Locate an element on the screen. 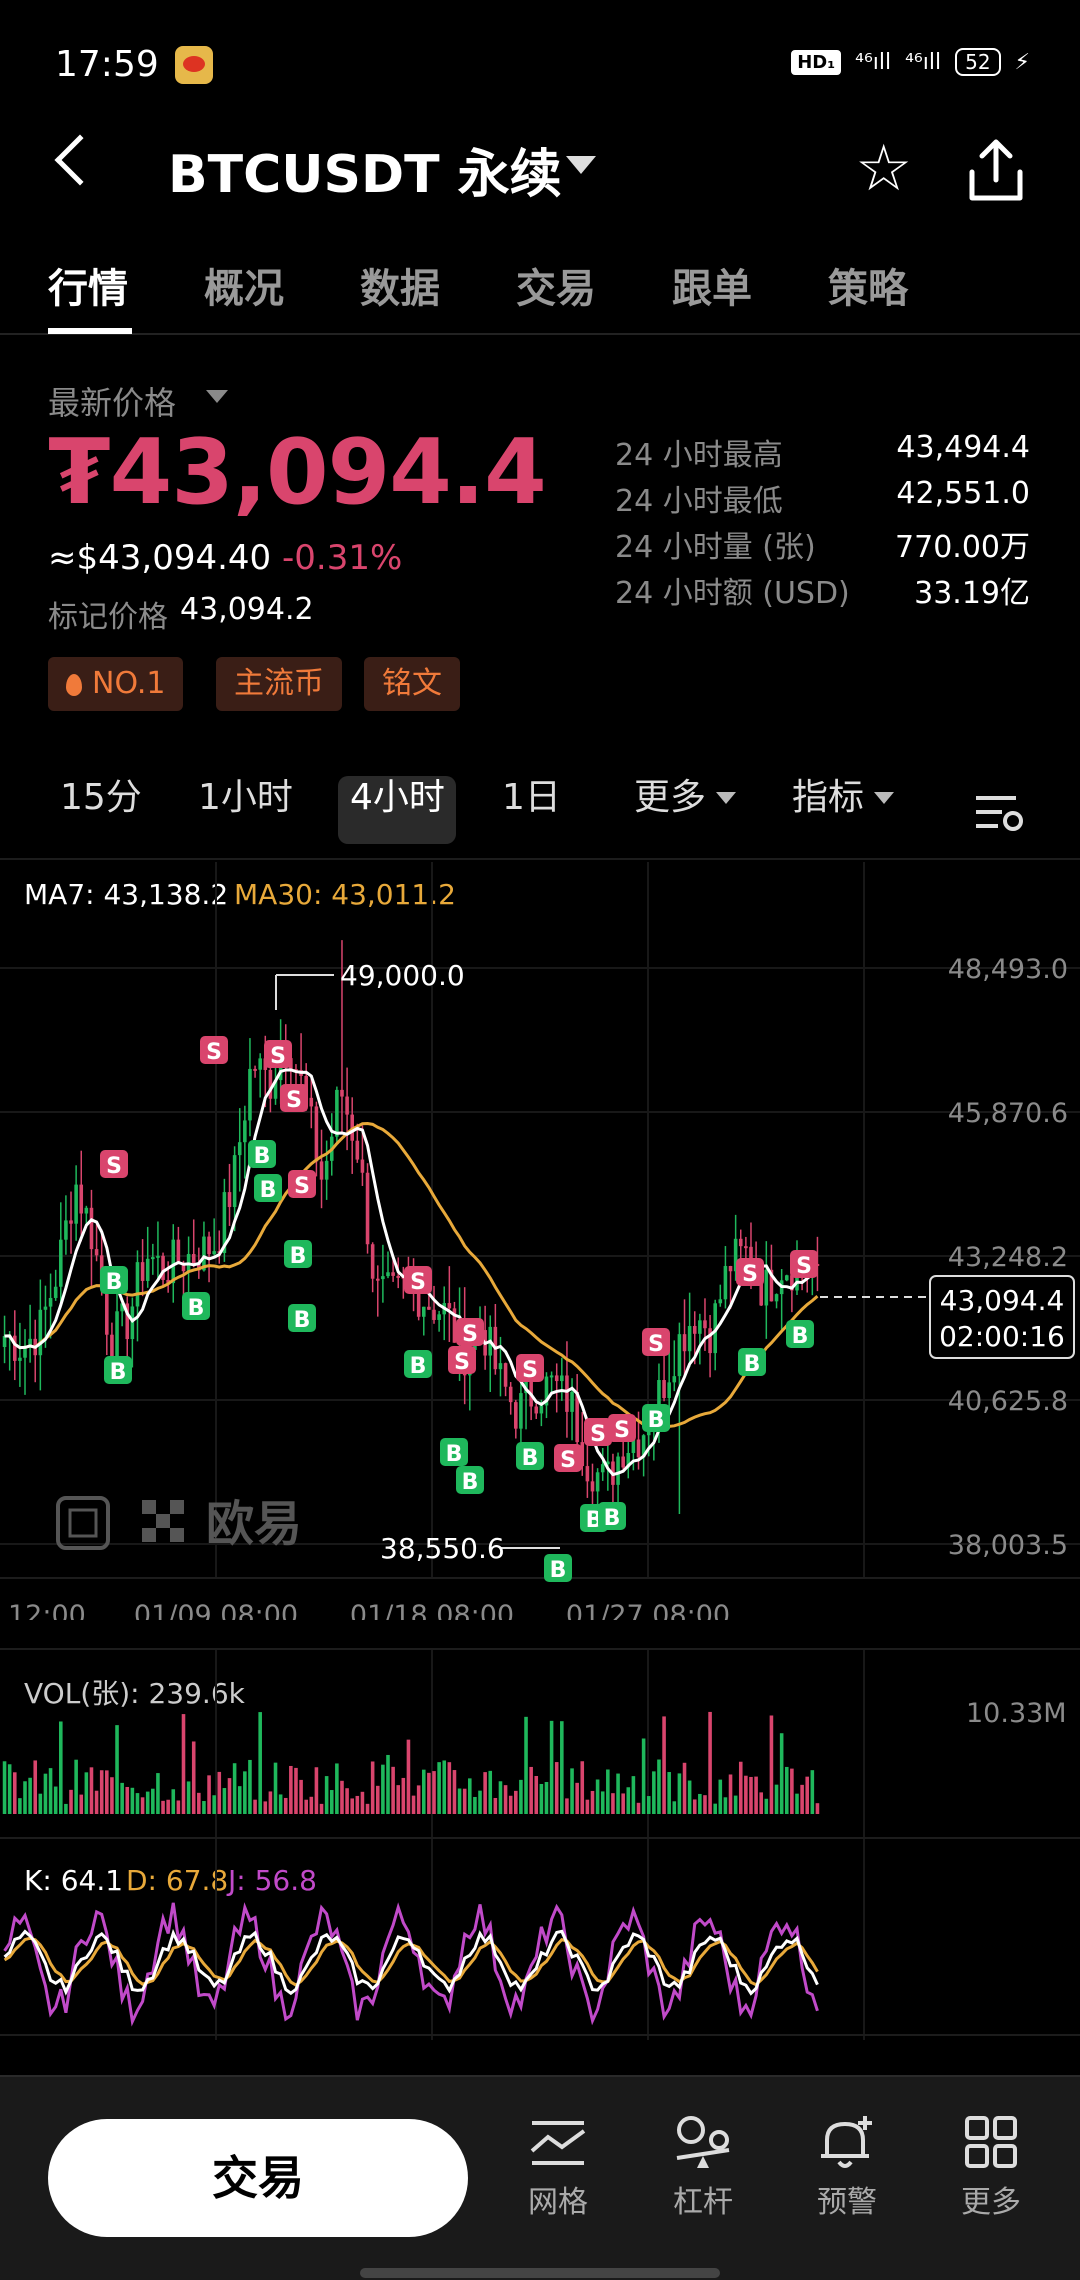  more-intervals-button: 更多 is located at coordinates (685, 794).